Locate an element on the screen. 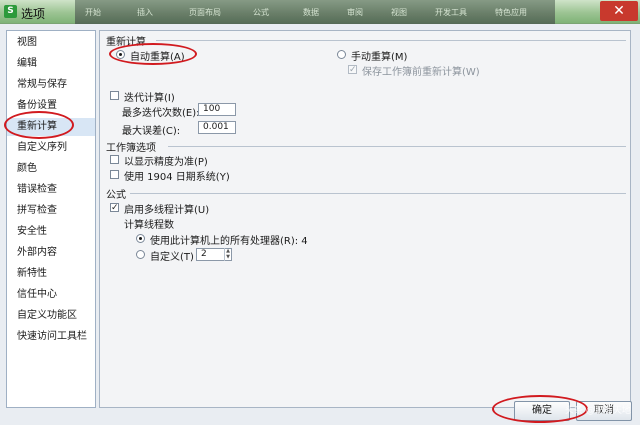 This screenshot has height=425, width=640. title-bar: S 选项 开始 插入 页面布局 公式 数据 审阅 视图 开发工具 特色应用 ✕ is located at coordinates (320, 12).